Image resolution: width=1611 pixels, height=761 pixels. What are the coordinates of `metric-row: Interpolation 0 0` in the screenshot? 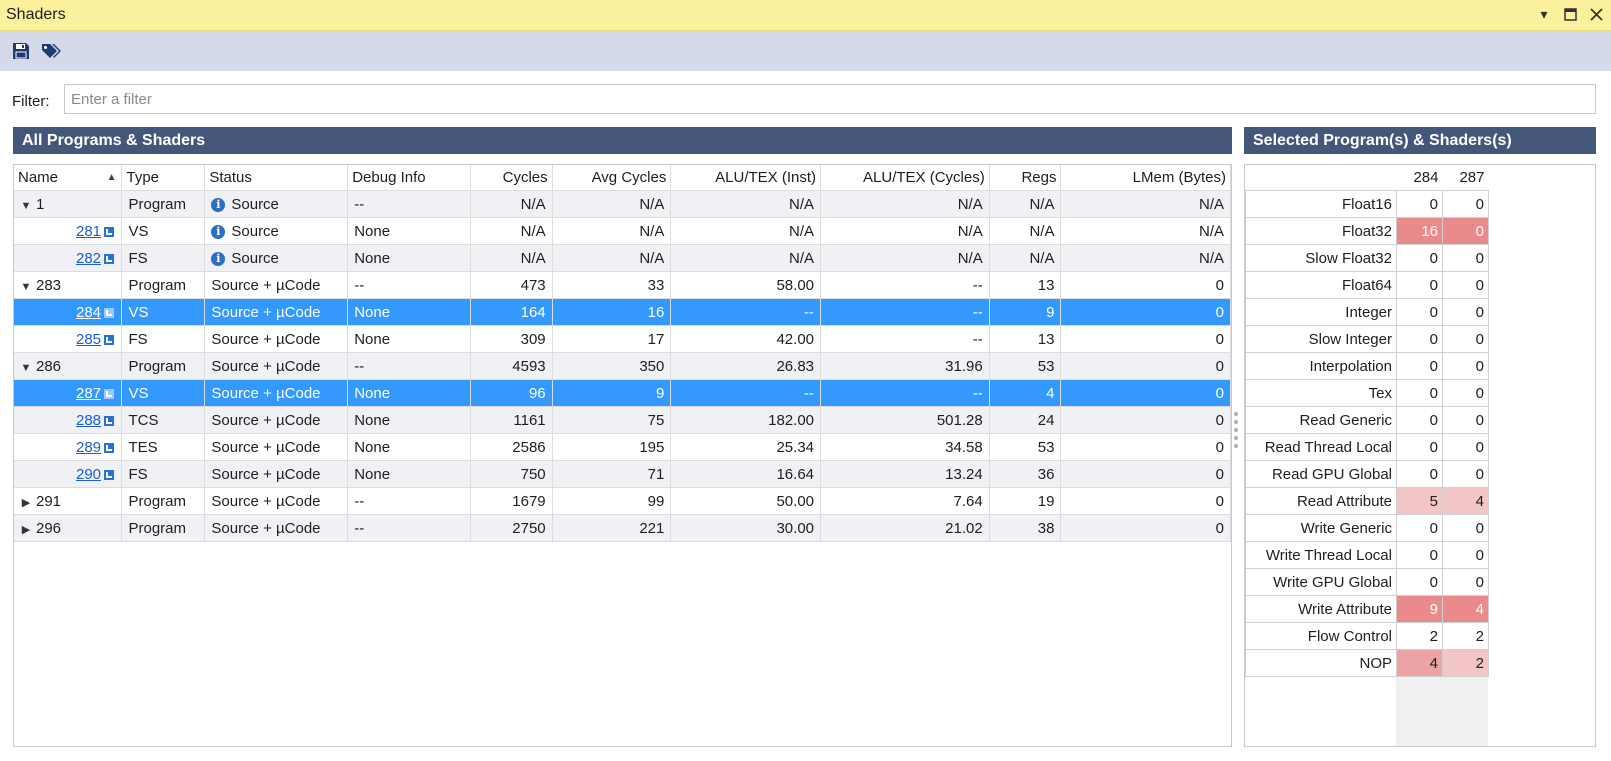 It's located at (1367, 366).